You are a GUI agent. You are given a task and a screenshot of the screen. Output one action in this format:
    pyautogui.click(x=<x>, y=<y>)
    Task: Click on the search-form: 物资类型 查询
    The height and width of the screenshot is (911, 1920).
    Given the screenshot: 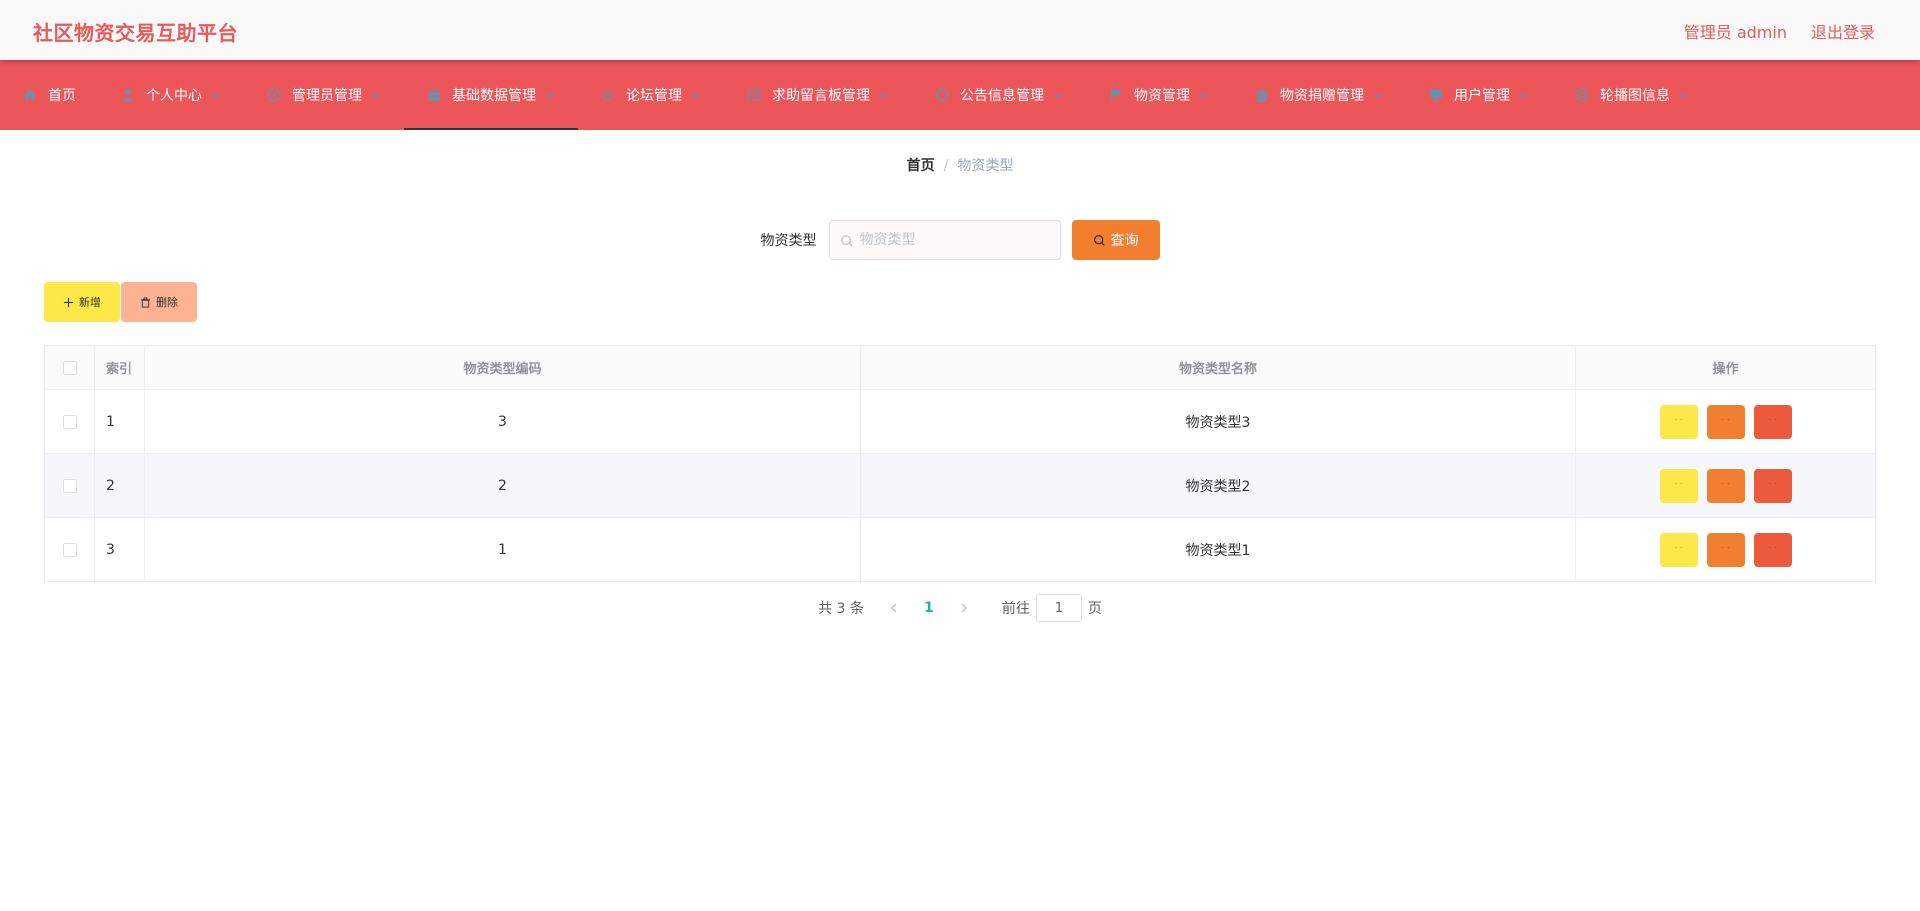 What is the action you would take?
    pyautogui.click(x=960, y=240)
    